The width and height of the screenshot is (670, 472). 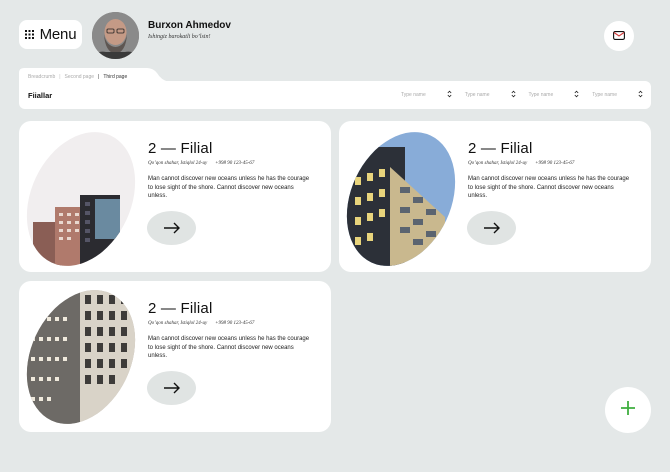 What do you see at coordinates (522, 95) in the screenshot?
I see `filter-group: Type name Type name Type name Type name` at bounding box center [522, 95].